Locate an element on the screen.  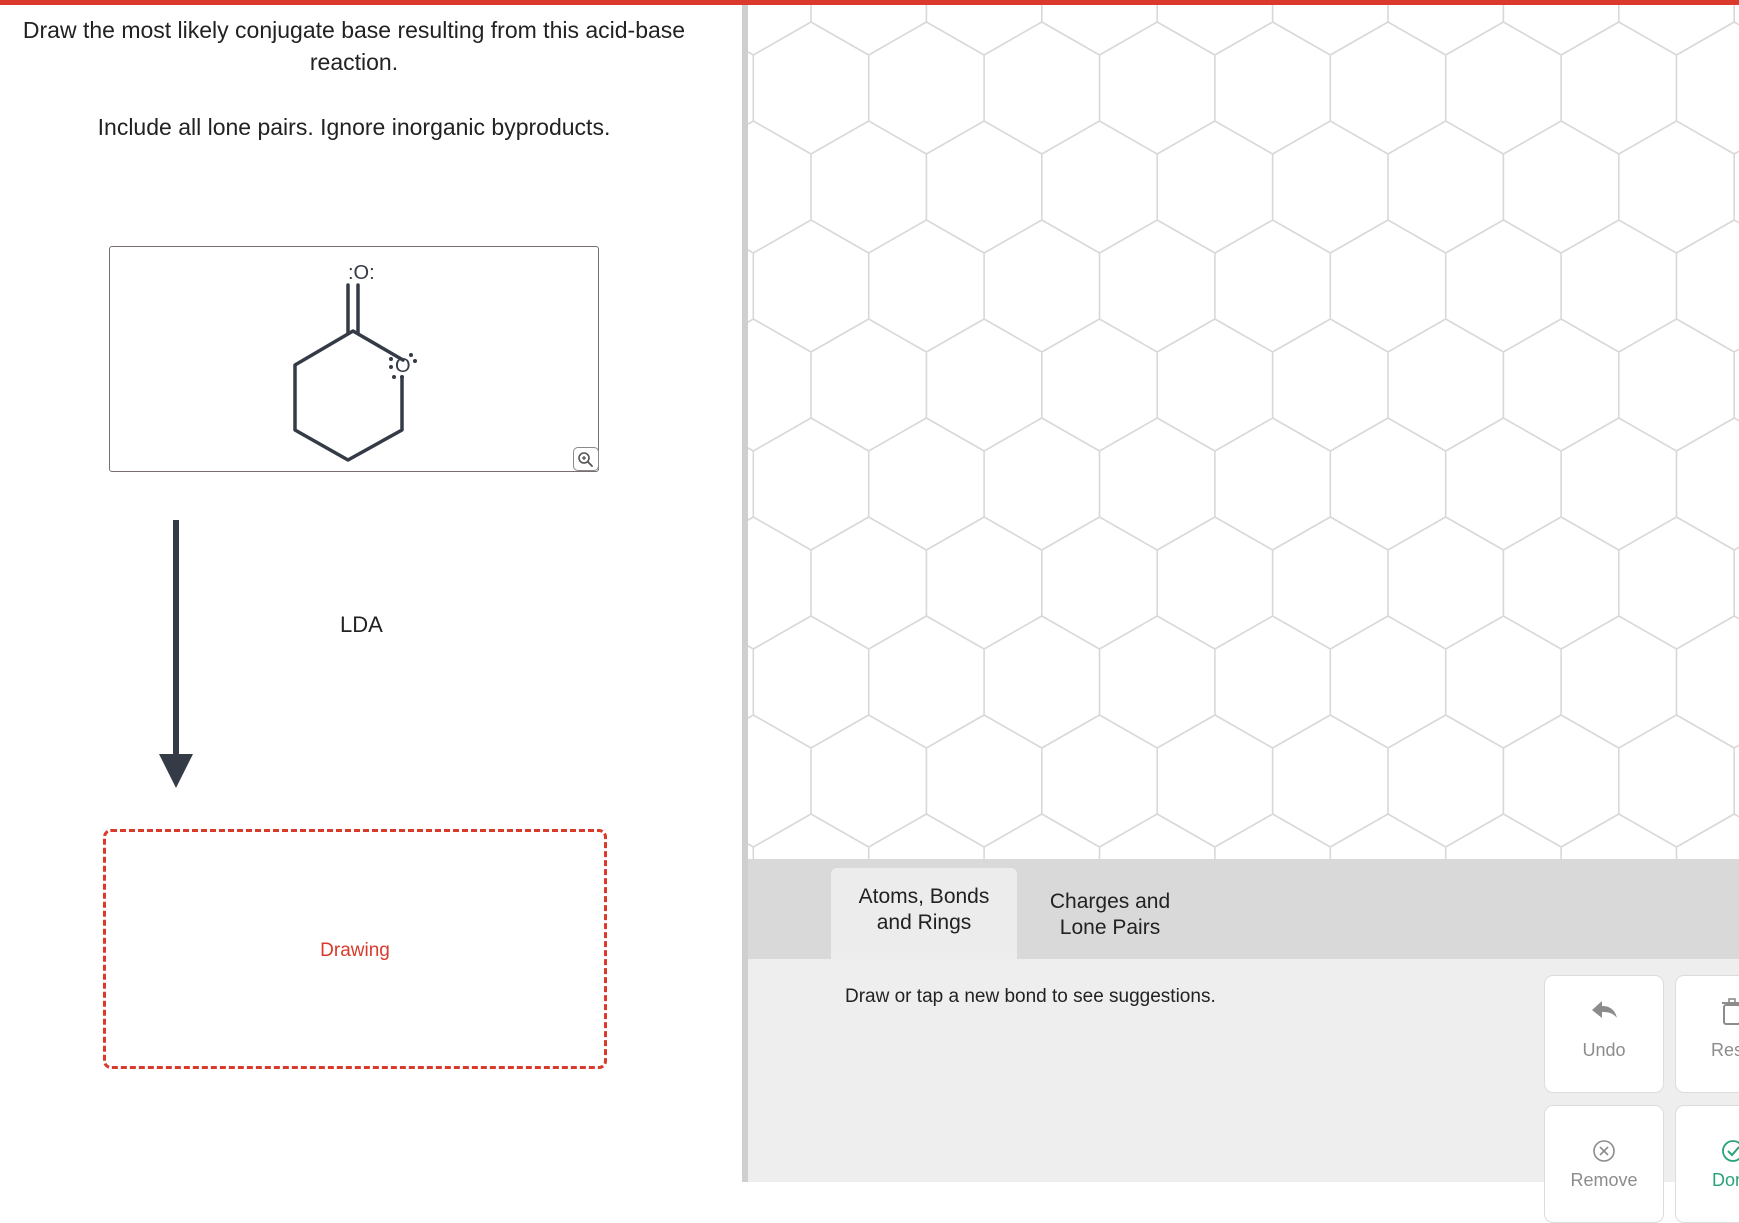
answer-drawing-box: Drawing is located at coordinates (355, 949).